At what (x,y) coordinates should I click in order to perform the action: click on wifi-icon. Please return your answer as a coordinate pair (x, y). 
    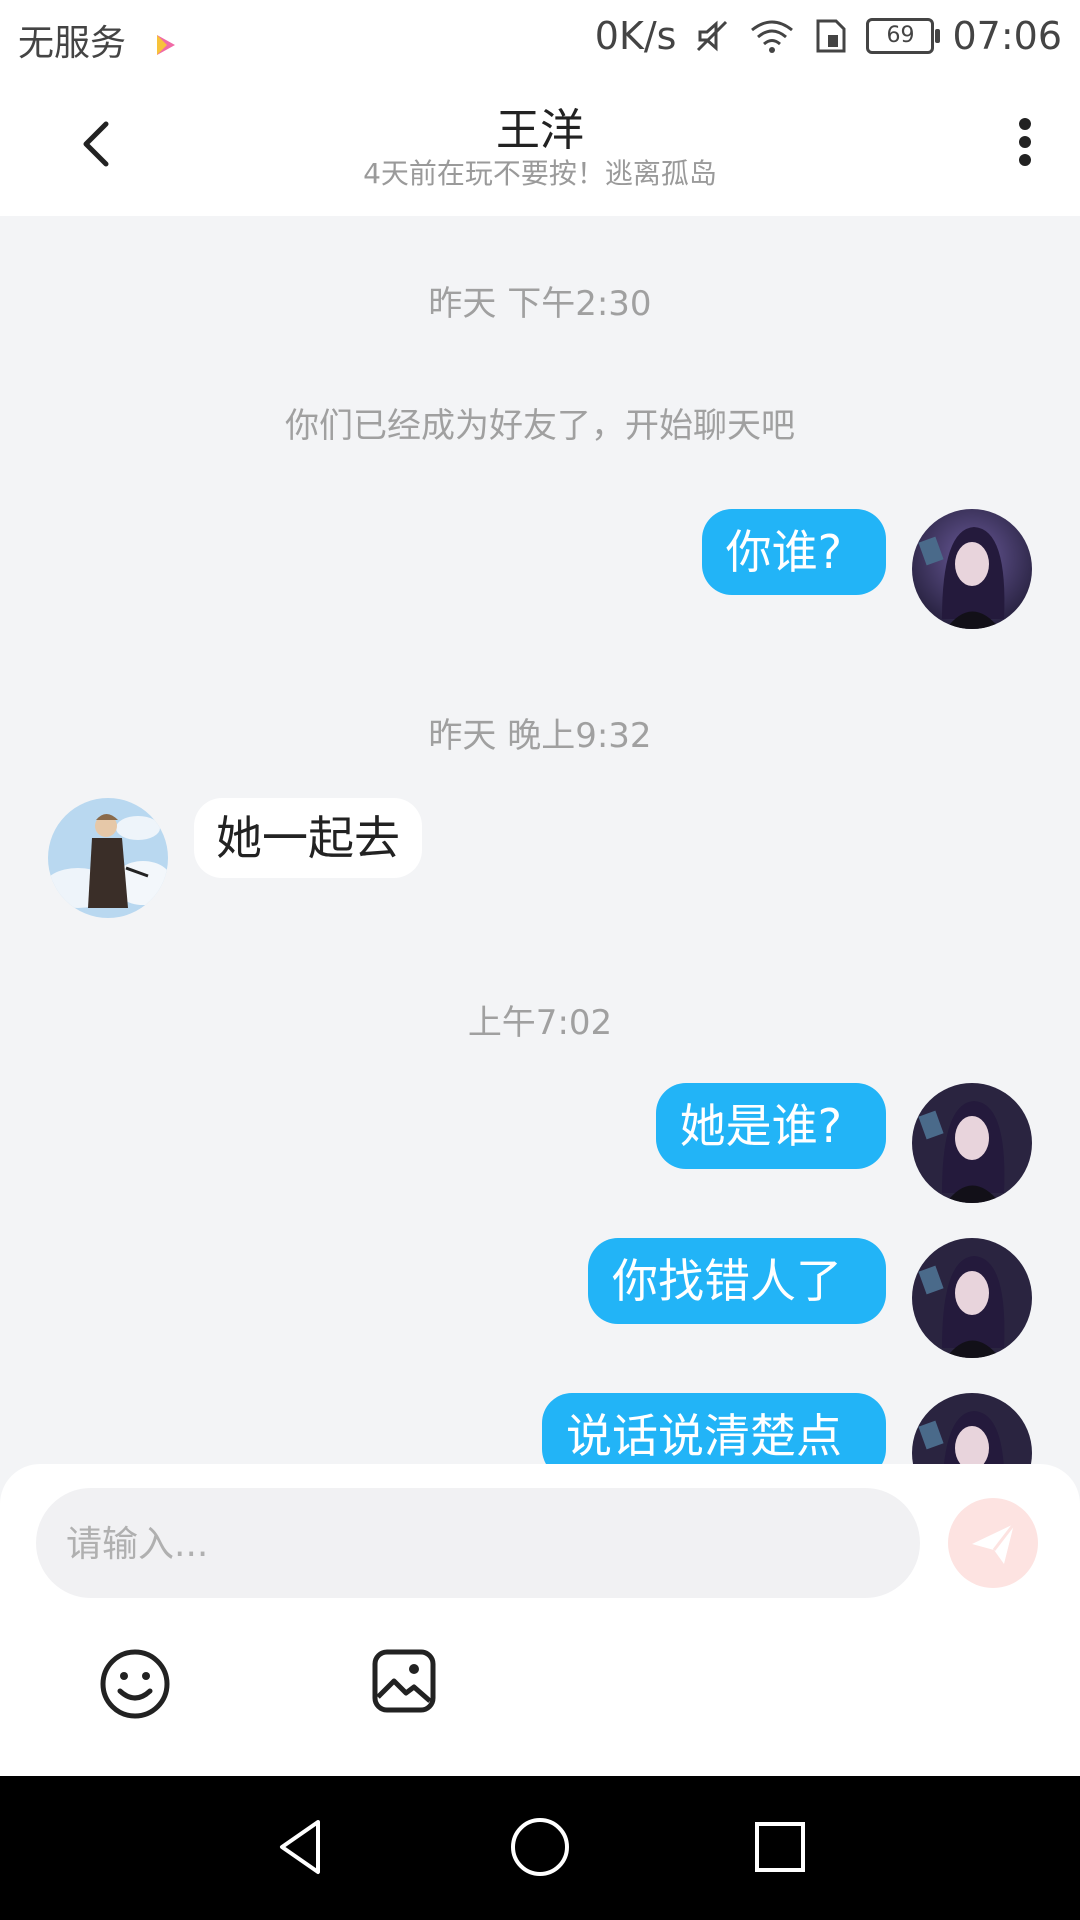
    Looking at the image, I should click on (772, 36).